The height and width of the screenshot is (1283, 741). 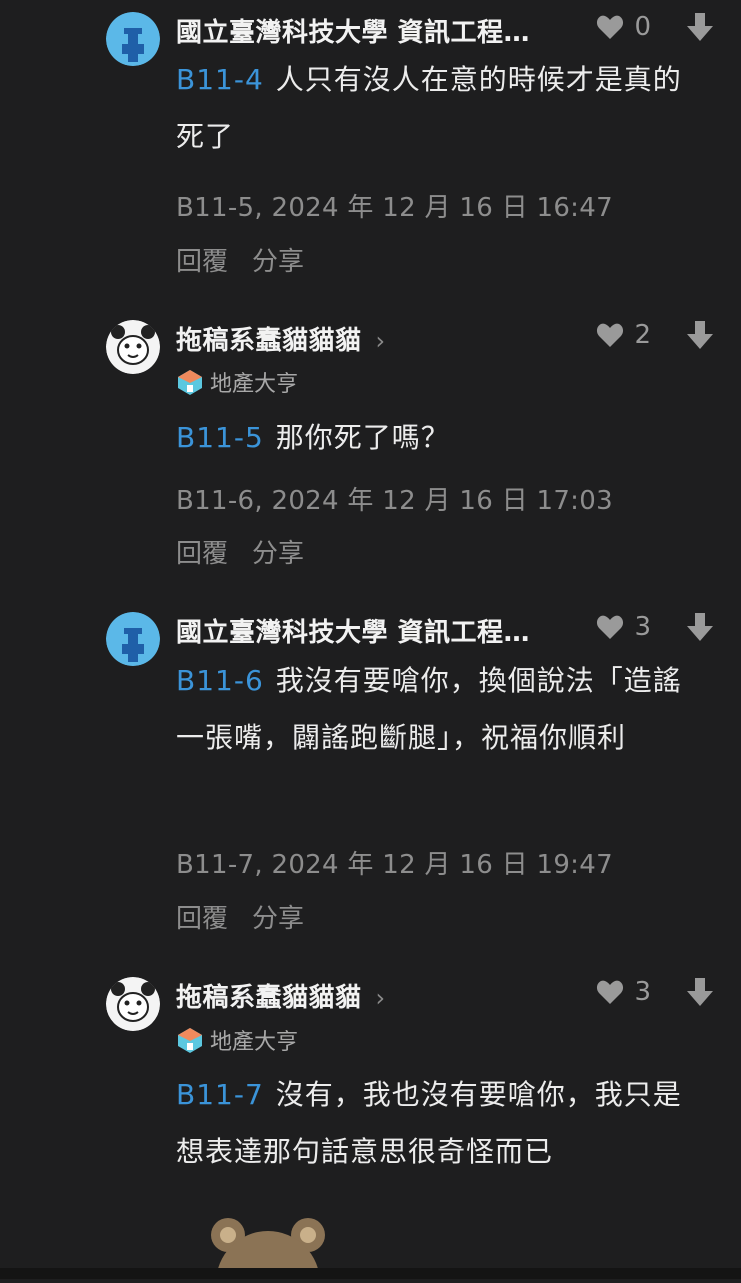 What do you see at coordinates (394, 501) in the screenshot?
I see `comment-meta: B11-6, 2024 年 12 月 16 日 17:03` at bounding box center [394, 501].